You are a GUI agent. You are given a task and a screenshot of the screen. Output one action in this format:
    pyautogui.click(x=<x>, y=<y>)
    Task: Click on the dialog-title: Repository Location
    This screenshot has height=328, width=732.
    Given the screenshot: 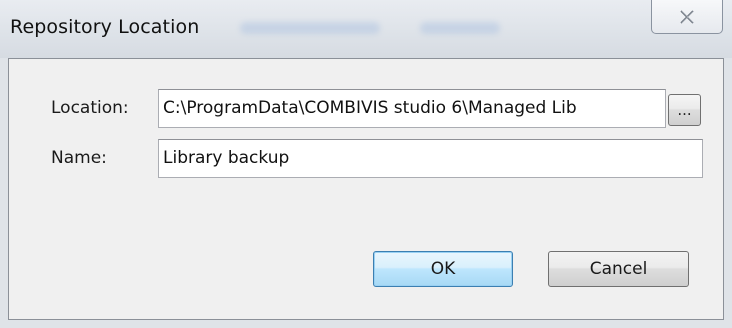 What is the action you would take?
    pyautogui.click(x=105, y=27)
    